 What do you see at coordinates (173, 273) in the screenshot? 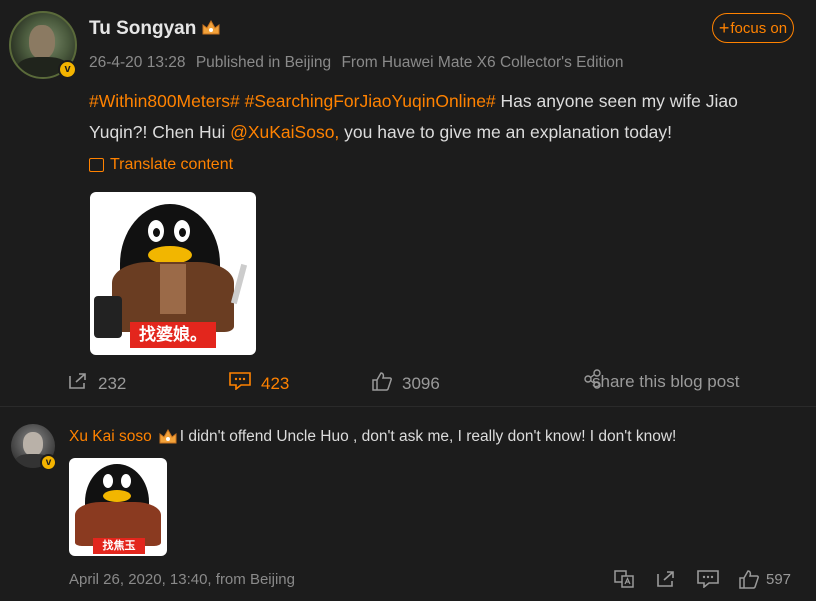
I see `post-image: 找婆娘。` at bounding box center [173, 273].